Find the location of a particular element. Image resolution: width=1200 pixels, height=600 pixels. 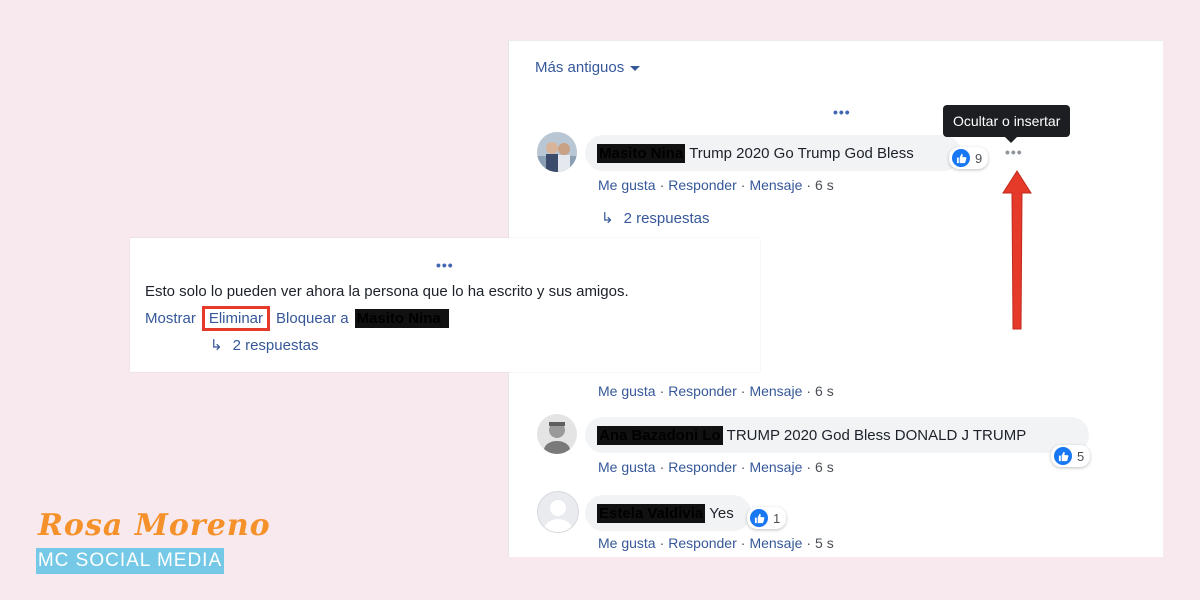

comment-bubble: Estela Valdivia Yes is located at coordinates (668, 513).